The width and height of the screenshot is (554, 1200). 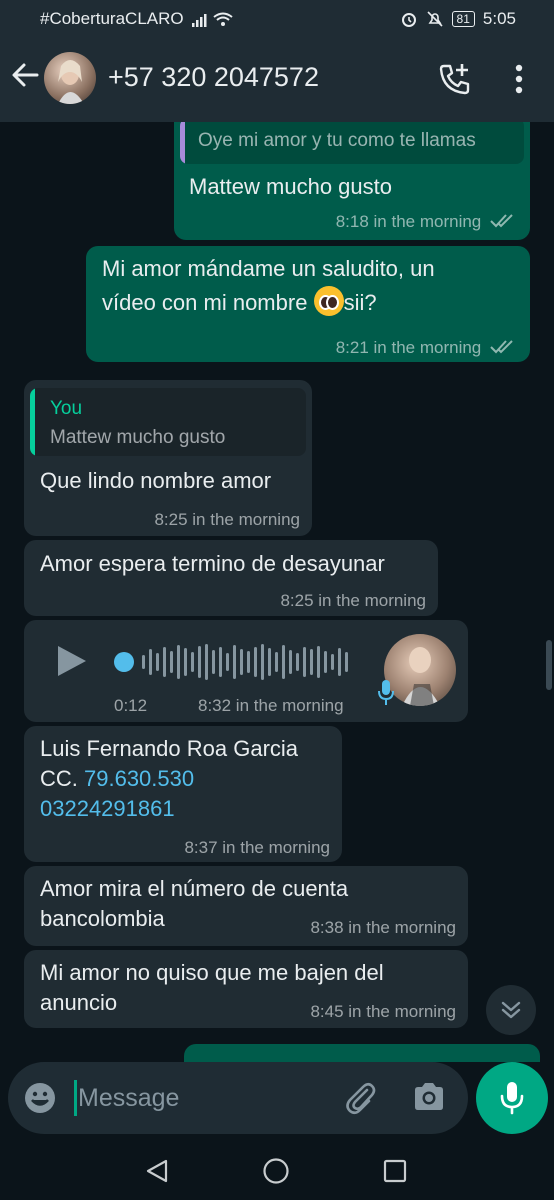 What do you see at coordinates (257, 847) in the screenshot?
I see `message-time: 8:37 in the morning` at bounding box center [257, 847].